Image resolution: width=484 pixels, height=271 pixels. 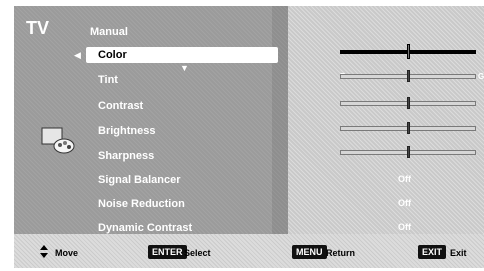 What do you see at coordinates (408, 51) in the screenshot?
I see `color-slider-thumb` at bounding box center [408, 51].